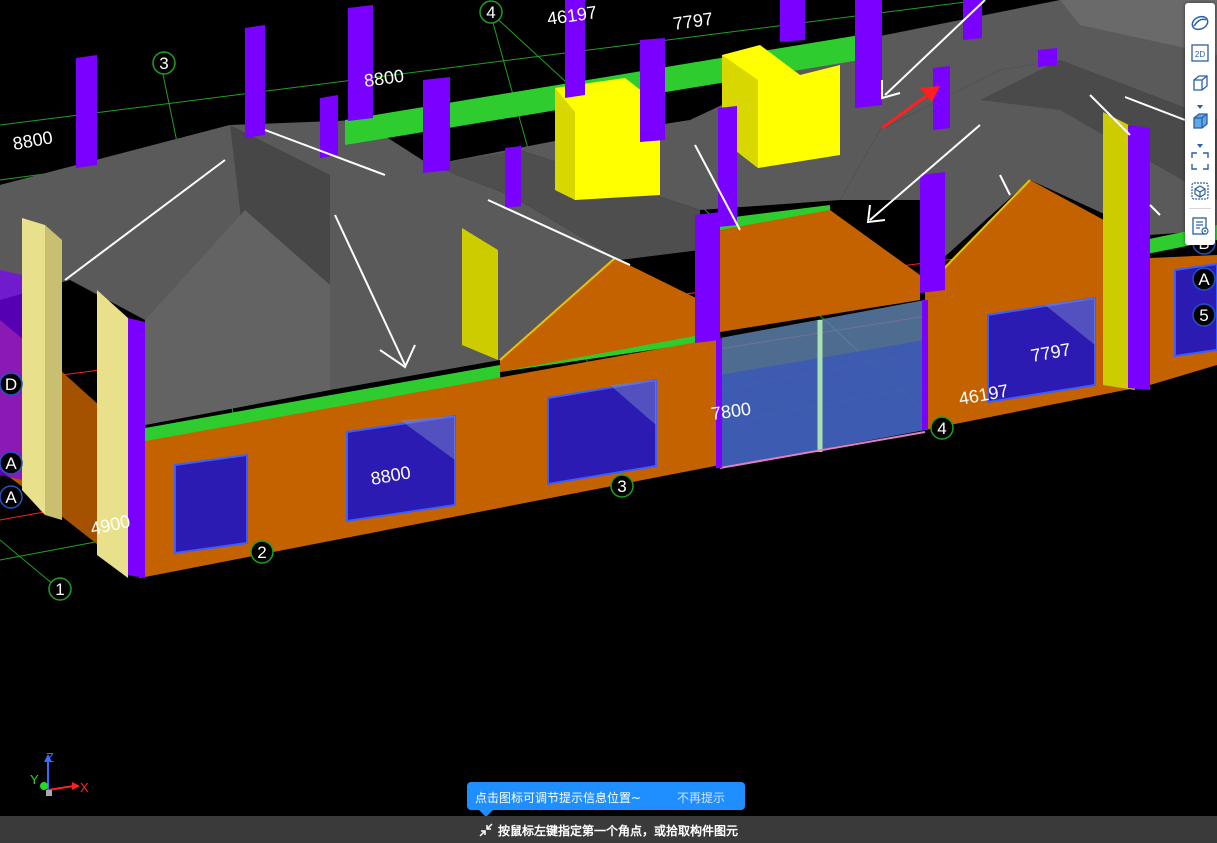 The image size is (1217, 843). I want to click on dim-label-46197-back: 46197, so click(572, 15).